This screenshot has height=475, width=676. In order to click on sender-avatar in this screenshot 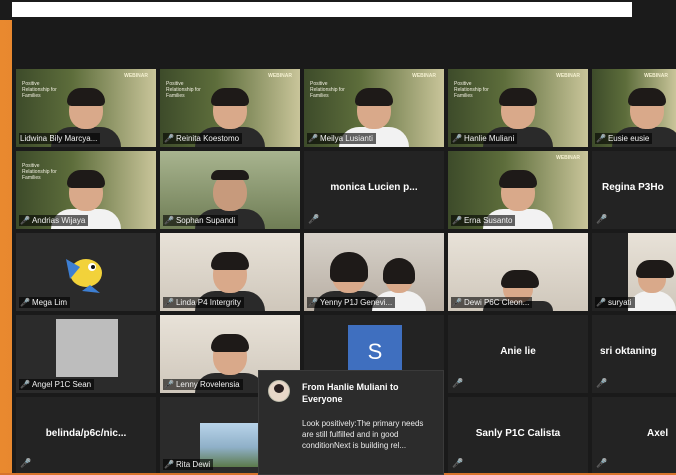, I will do `click(279, 391)`.